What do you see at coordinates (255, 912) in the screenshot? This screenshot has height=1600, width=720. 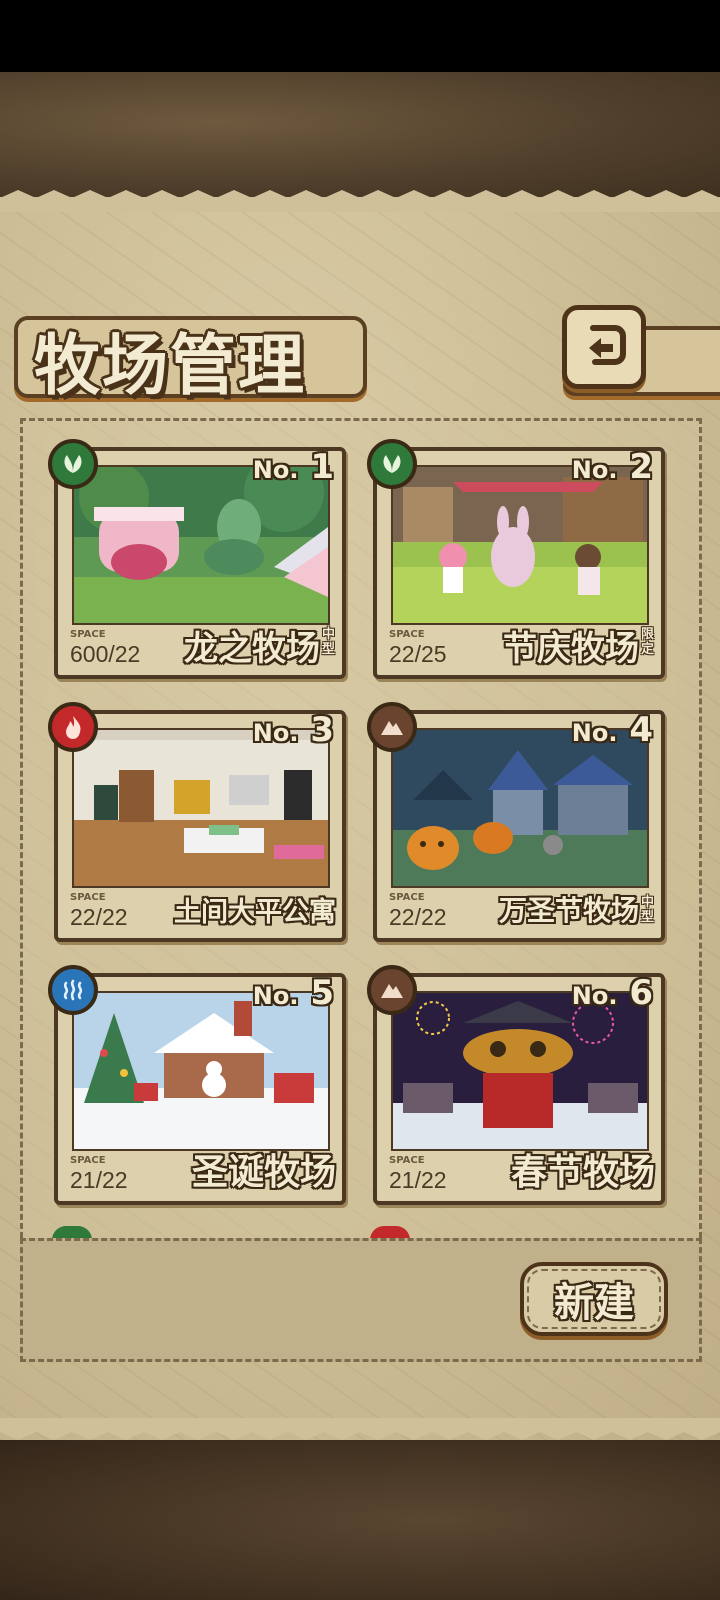 I see `ranch-name: 土间大平公寓` at bounding box center [255, 912].